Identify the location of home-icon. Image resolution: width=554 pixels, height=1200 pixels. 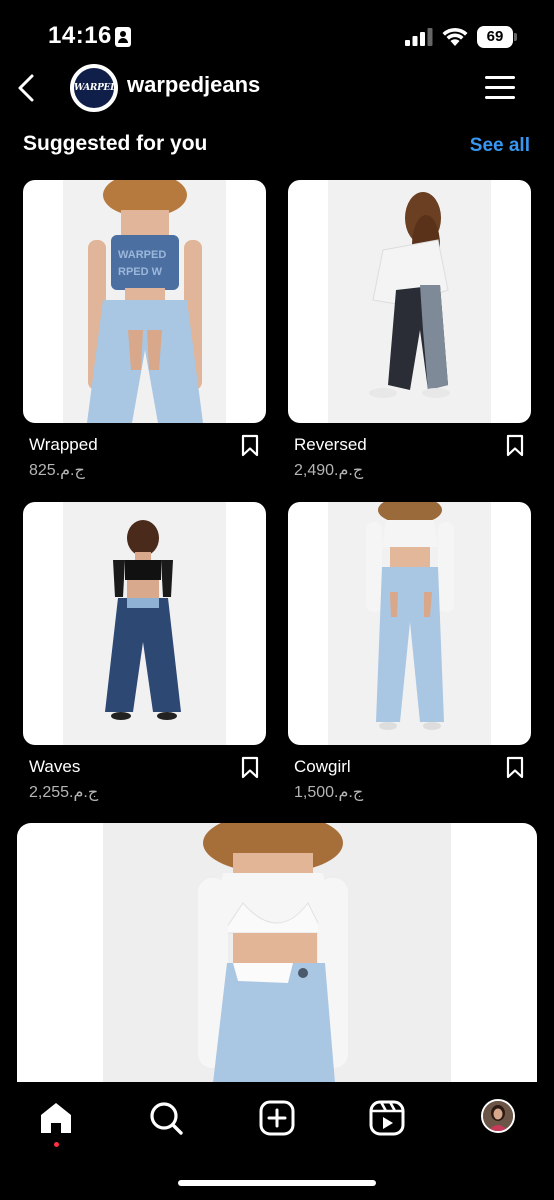
(56, 1118).